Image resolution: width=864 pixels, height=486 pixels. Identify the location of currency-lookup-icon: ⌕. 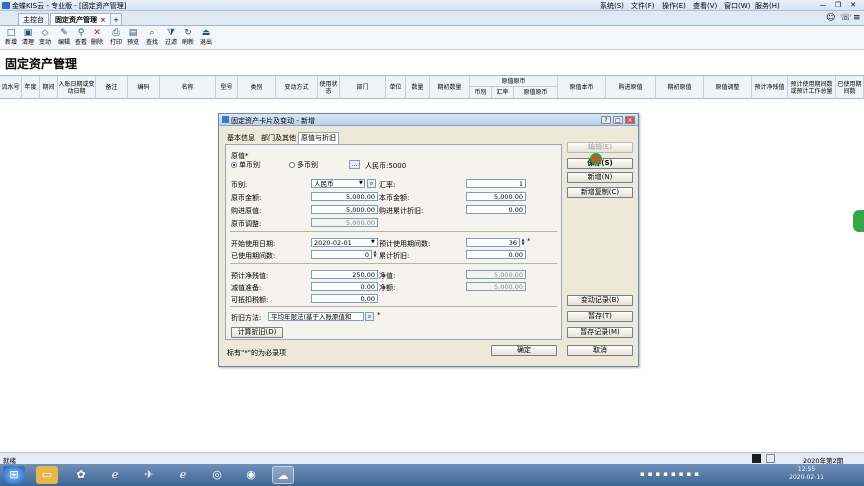
(371, 183).